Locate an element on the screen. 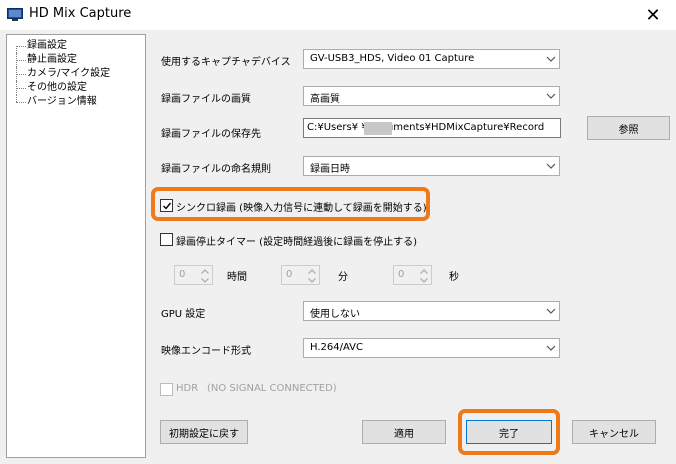 The height and width of the screenshot is (464, 676). done-button: 完了 is located at coordinates (509, 432).